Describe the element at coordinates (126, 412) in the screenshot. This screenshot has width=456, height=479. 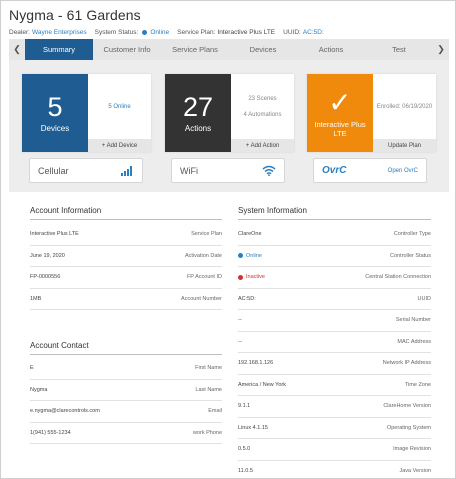
I see `account-contact-row: e.nygma@clarecontrols.com Email` at that location.